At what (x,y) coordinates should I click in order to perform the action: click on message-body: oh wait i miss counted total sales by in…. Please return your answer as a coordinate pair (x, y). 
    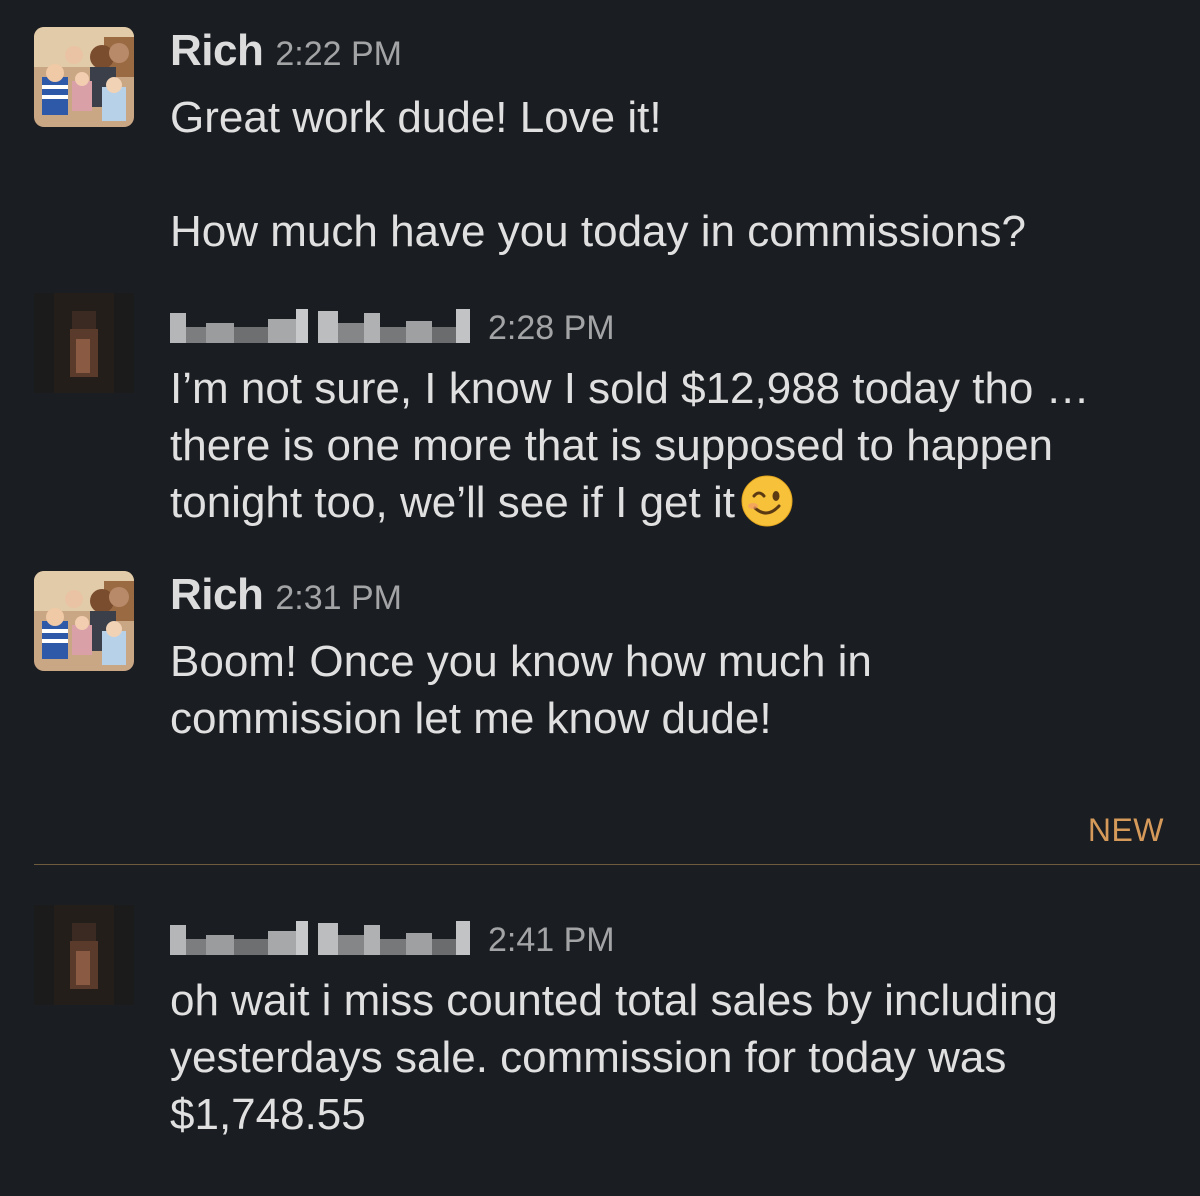
    Looking at the image, I should click on (665, 1057).